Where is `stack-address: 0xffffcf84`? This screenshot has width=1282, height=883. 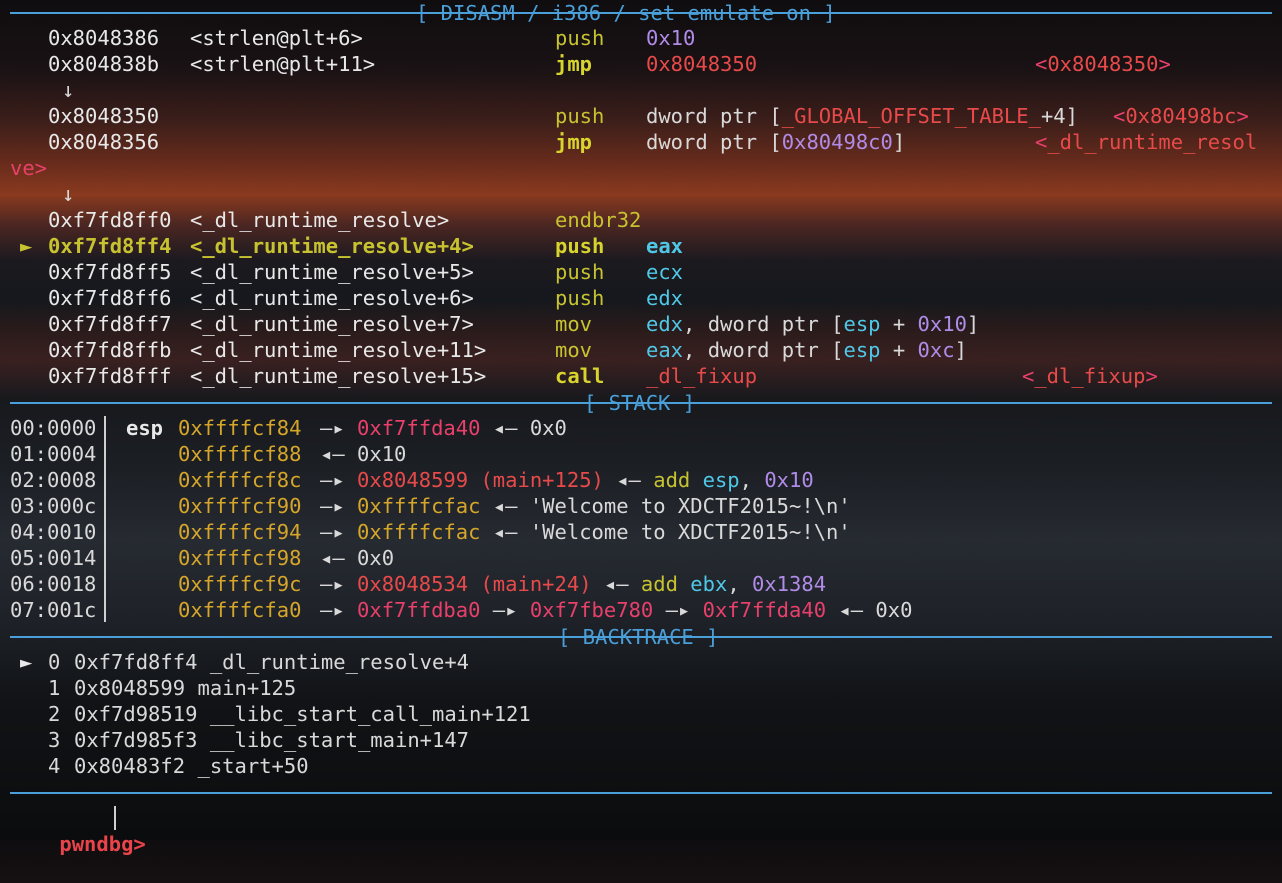
stack-address: 0xffffcf84 is located at coordinates (240, 428).